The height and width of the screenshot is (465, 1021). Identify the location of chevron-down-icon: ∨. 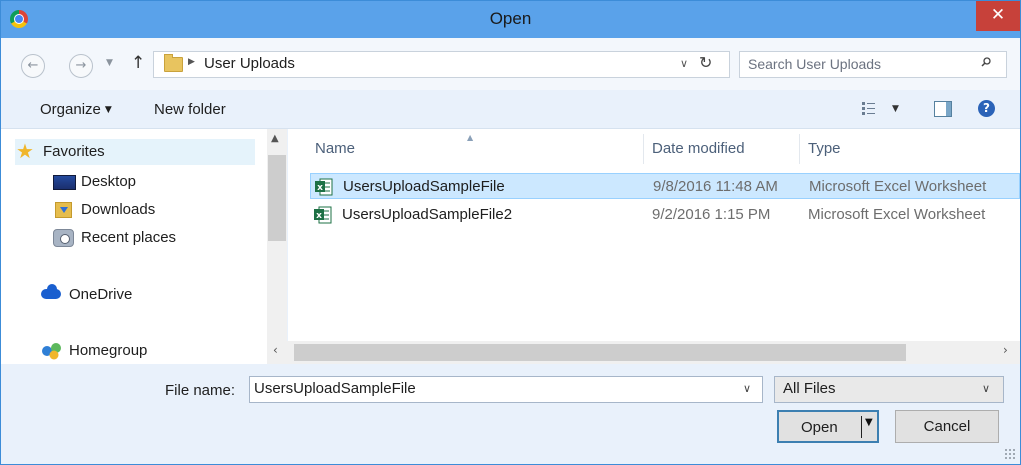
(986, 388).